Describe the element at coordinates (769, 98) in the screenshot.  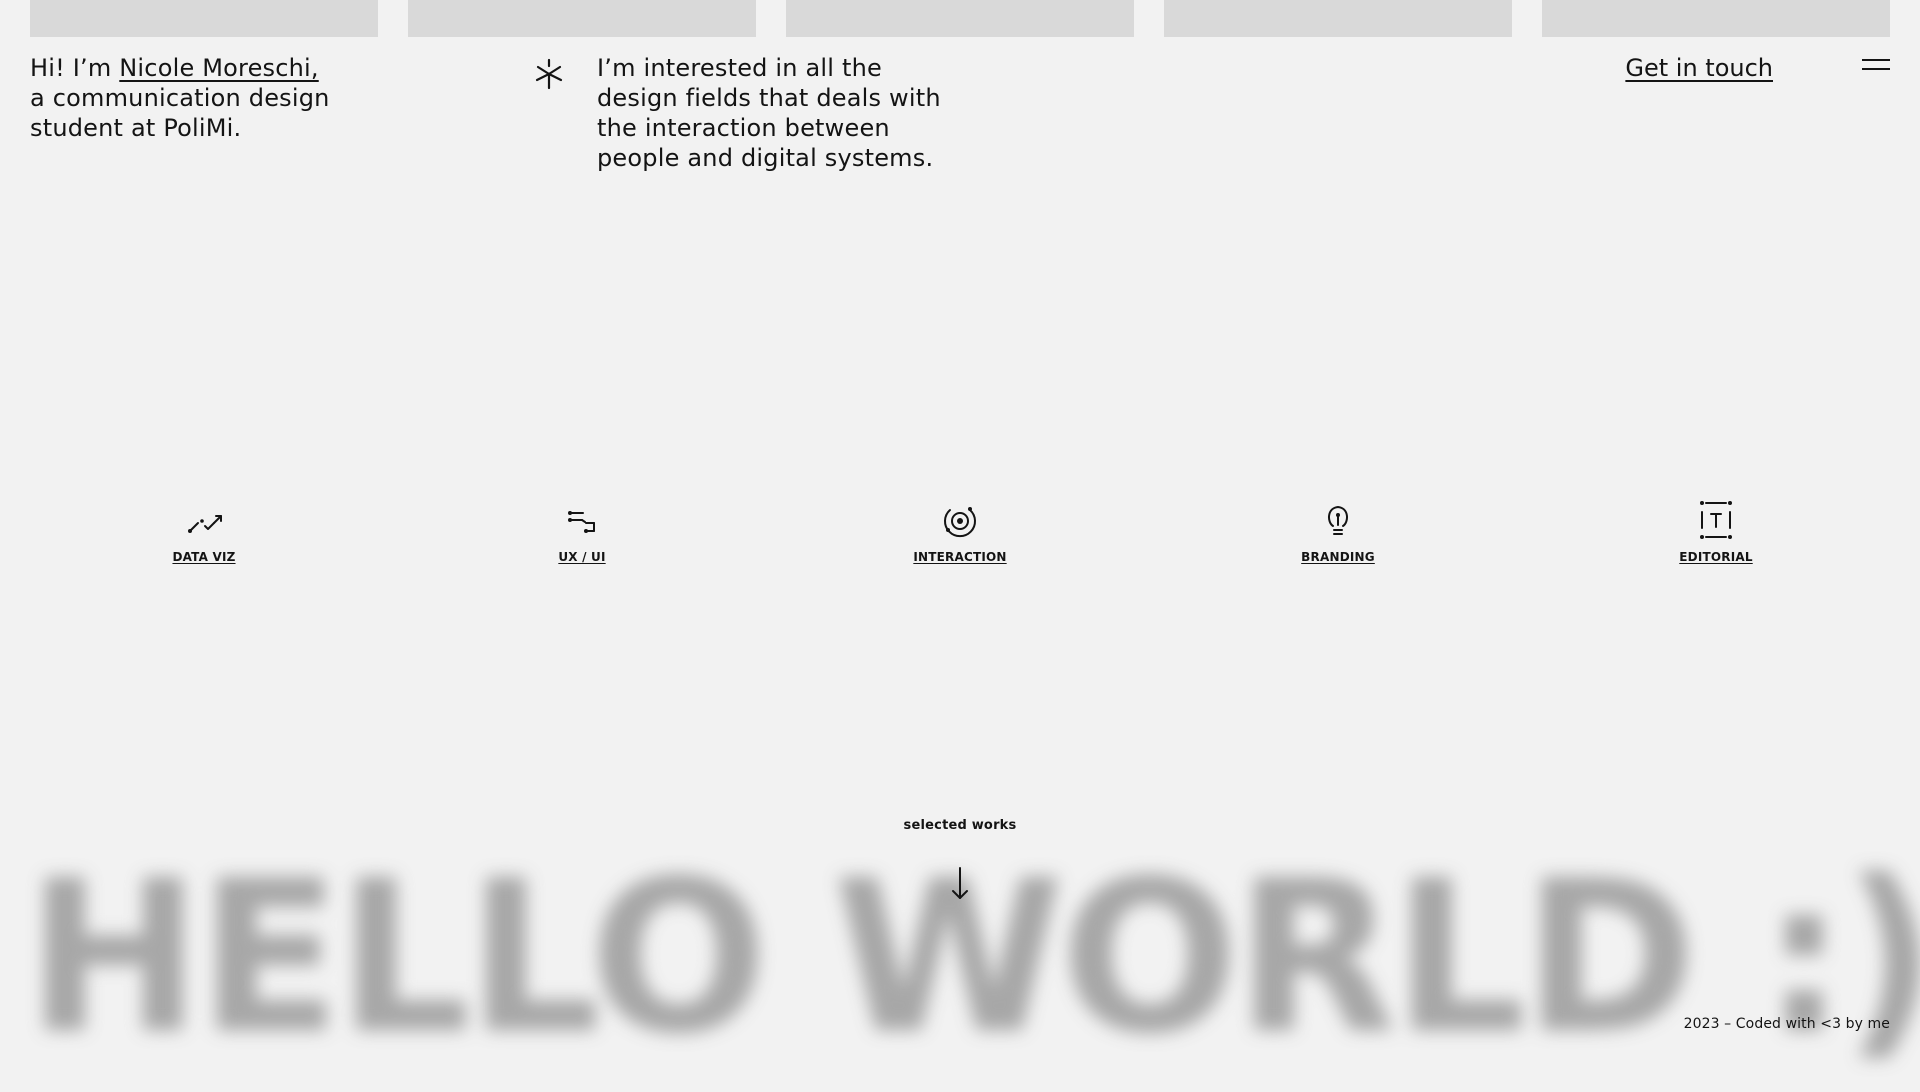
I see `interest-line-2: design fields that deals with` at that location.